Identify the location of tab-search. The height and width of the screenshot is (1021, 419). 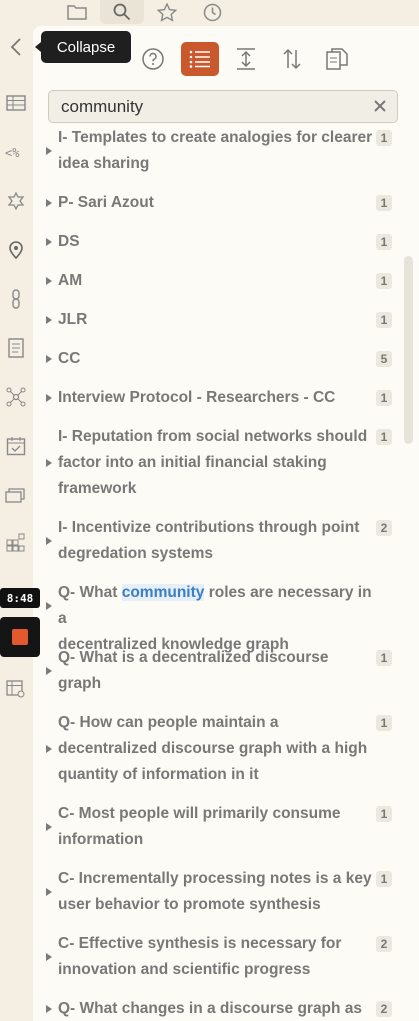
(122, 12).